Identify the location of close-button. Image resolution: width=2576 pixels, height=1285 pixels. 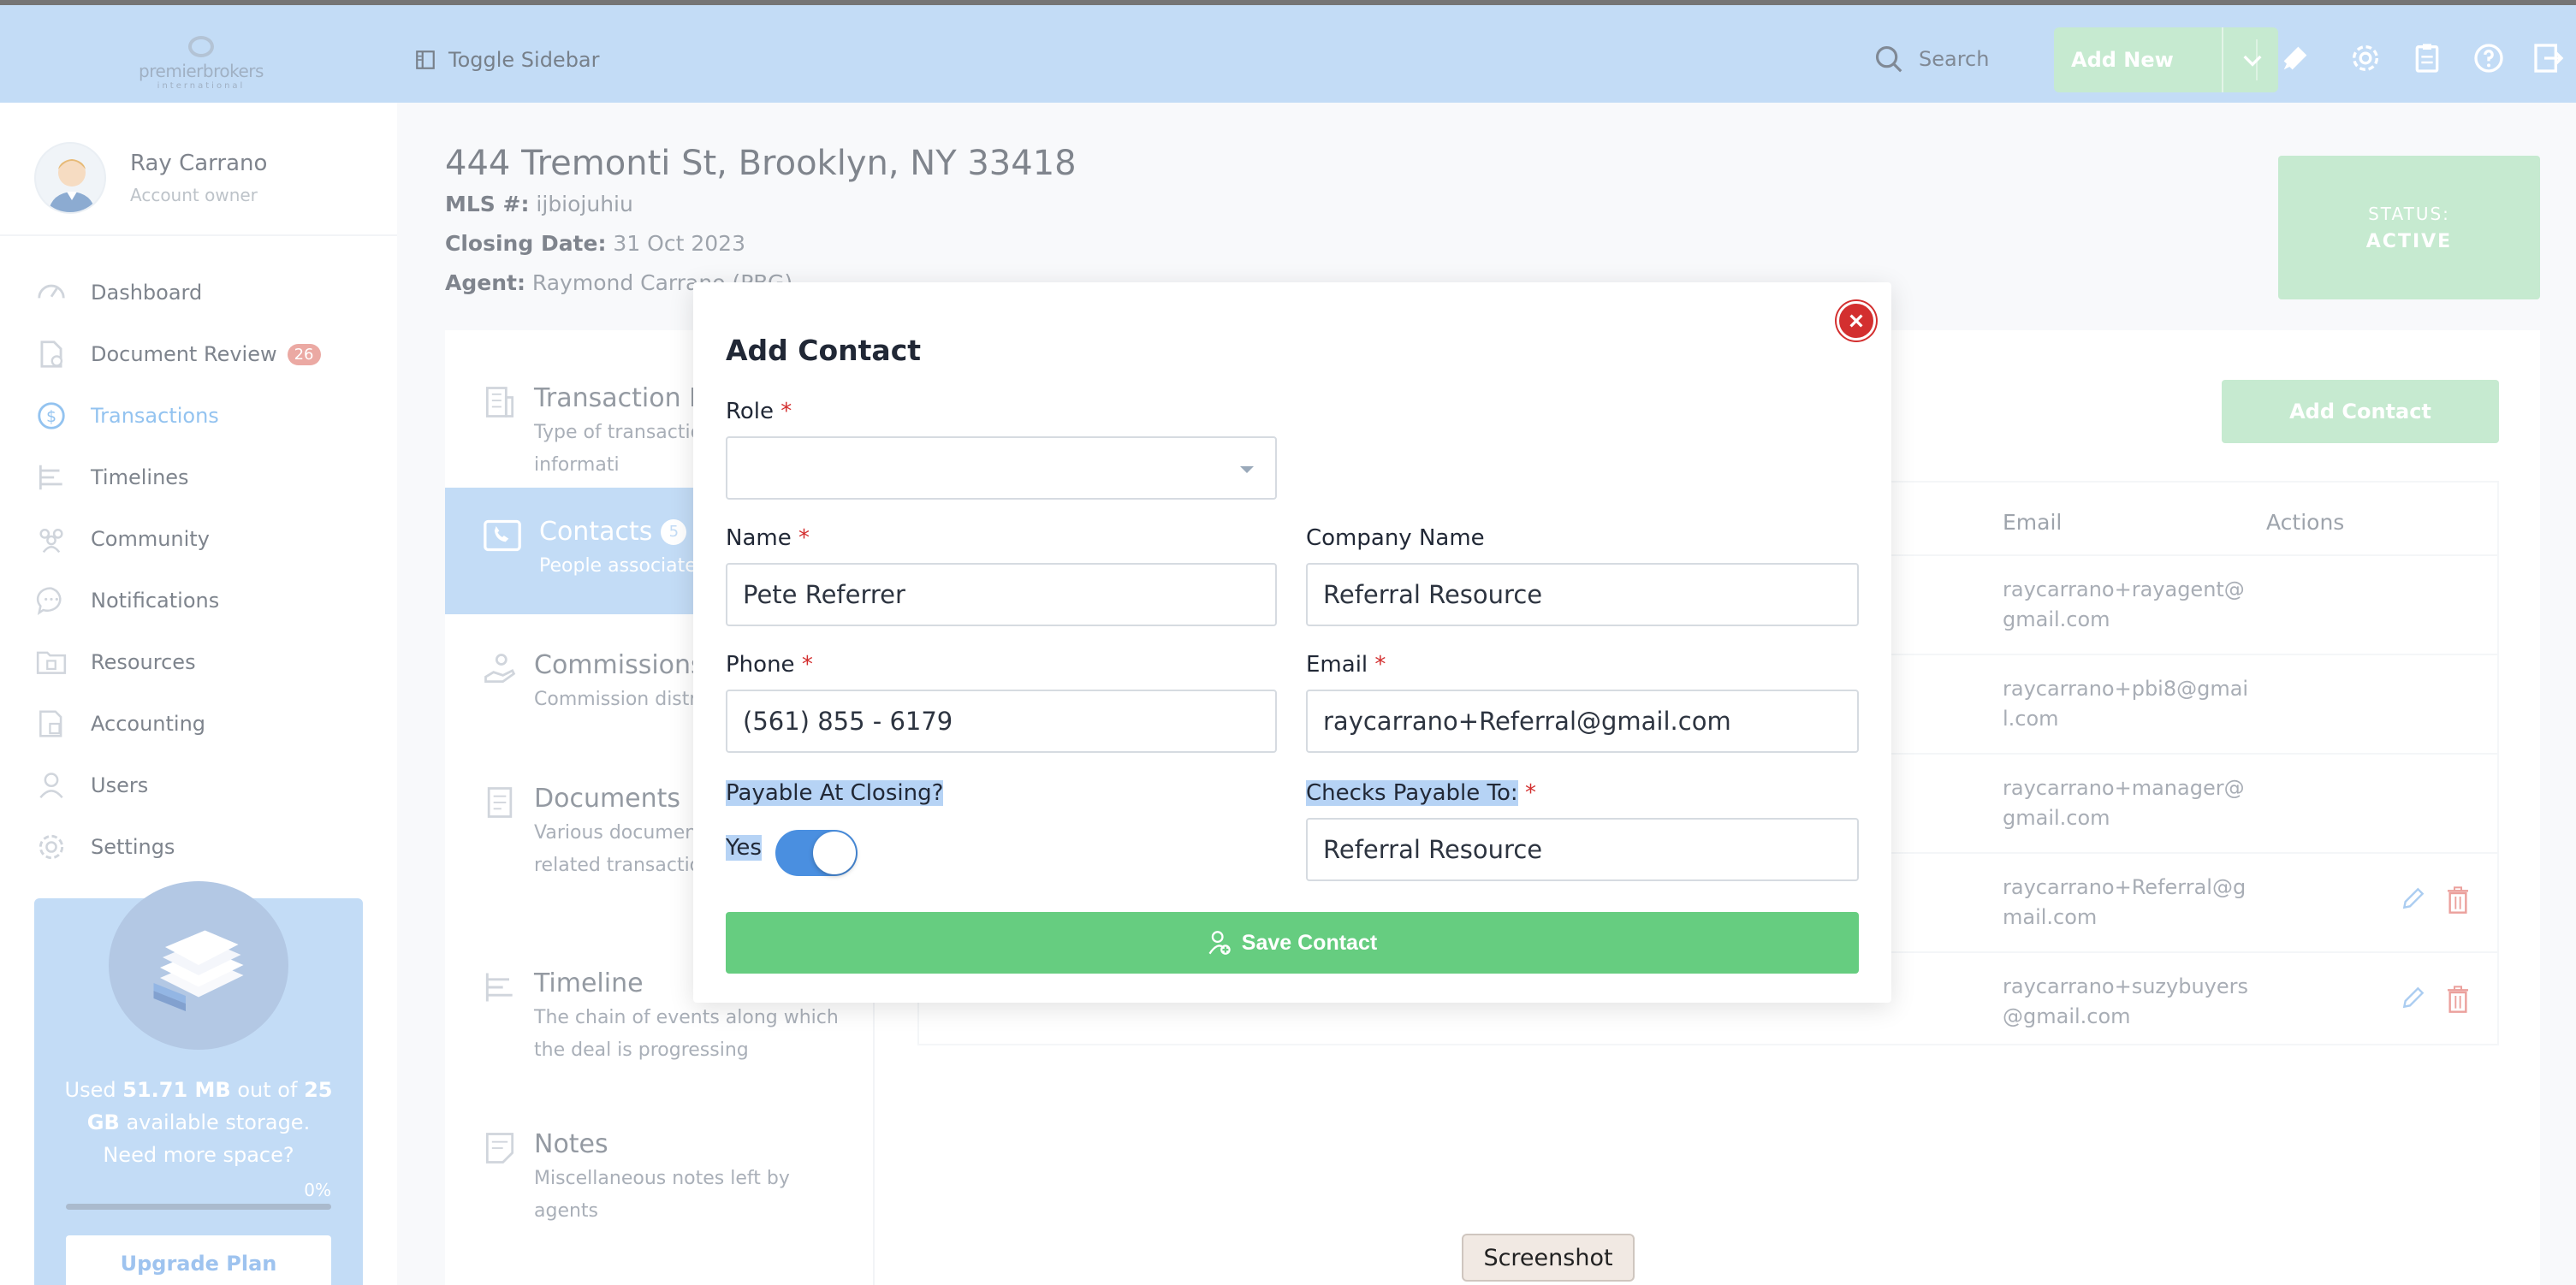
(1856, 321).